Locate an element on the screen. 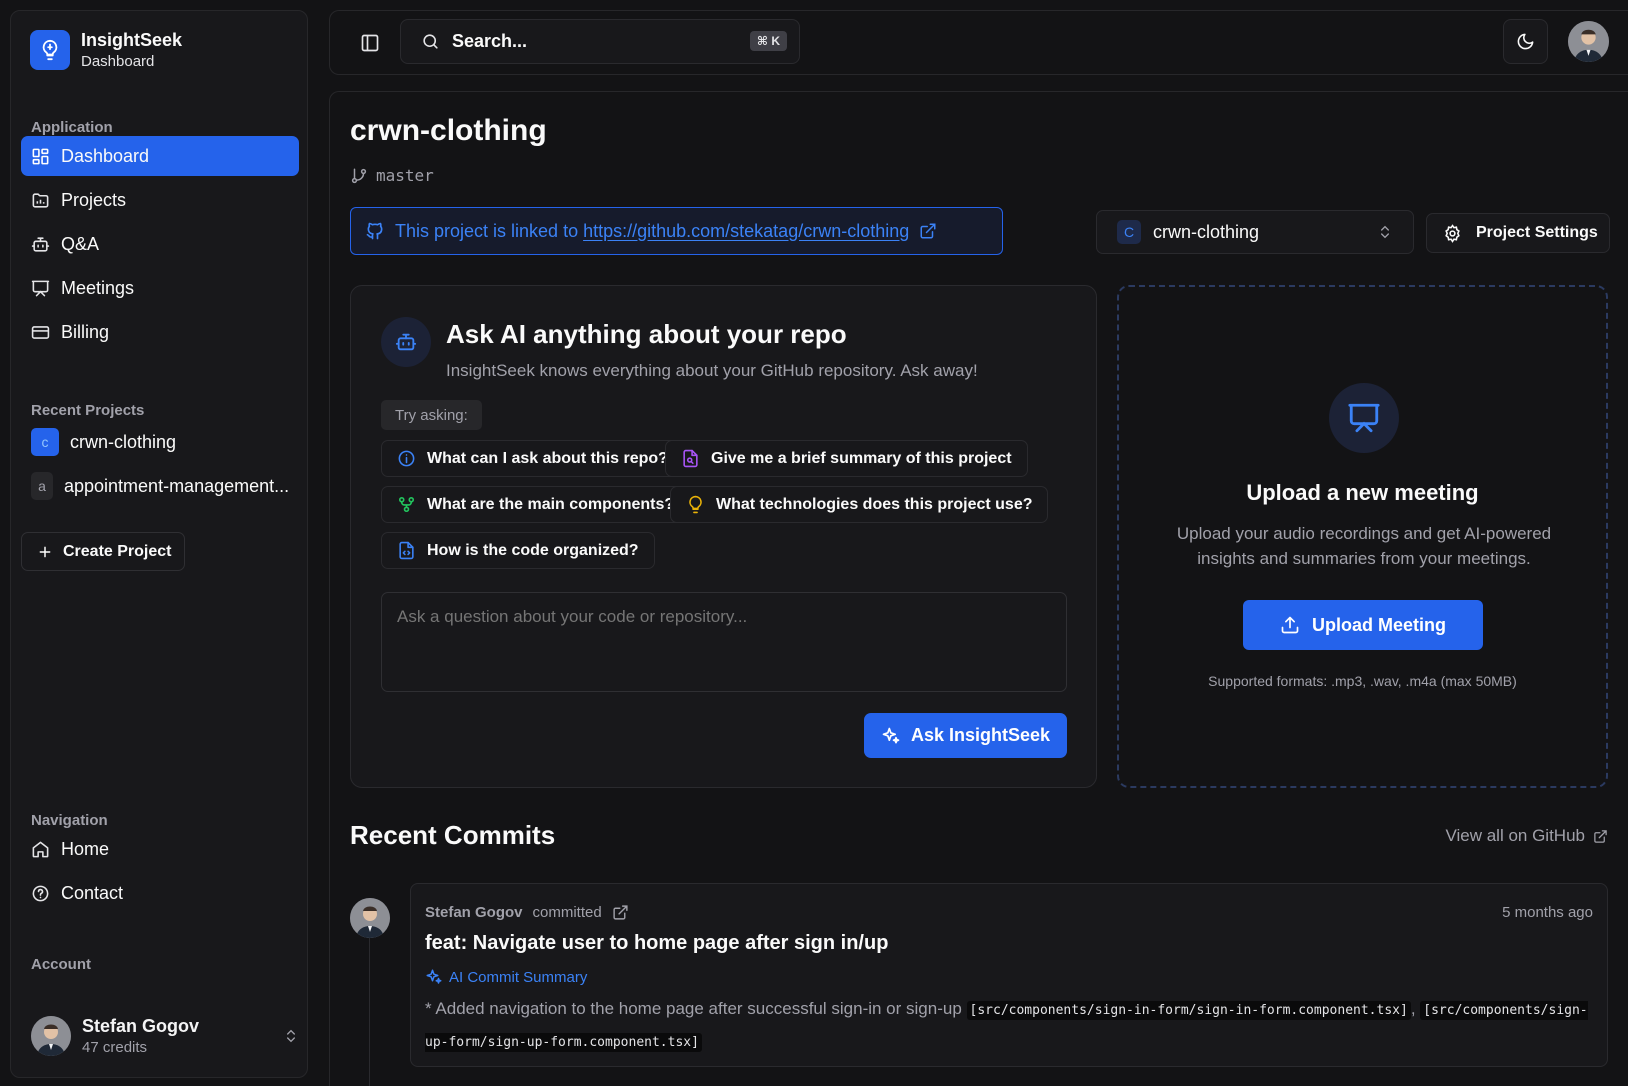 Image resolution: width=1628 pixels, height=1086 pixels. commit-meta: Stefan Gogov committed is located at coordinates (527, 912).